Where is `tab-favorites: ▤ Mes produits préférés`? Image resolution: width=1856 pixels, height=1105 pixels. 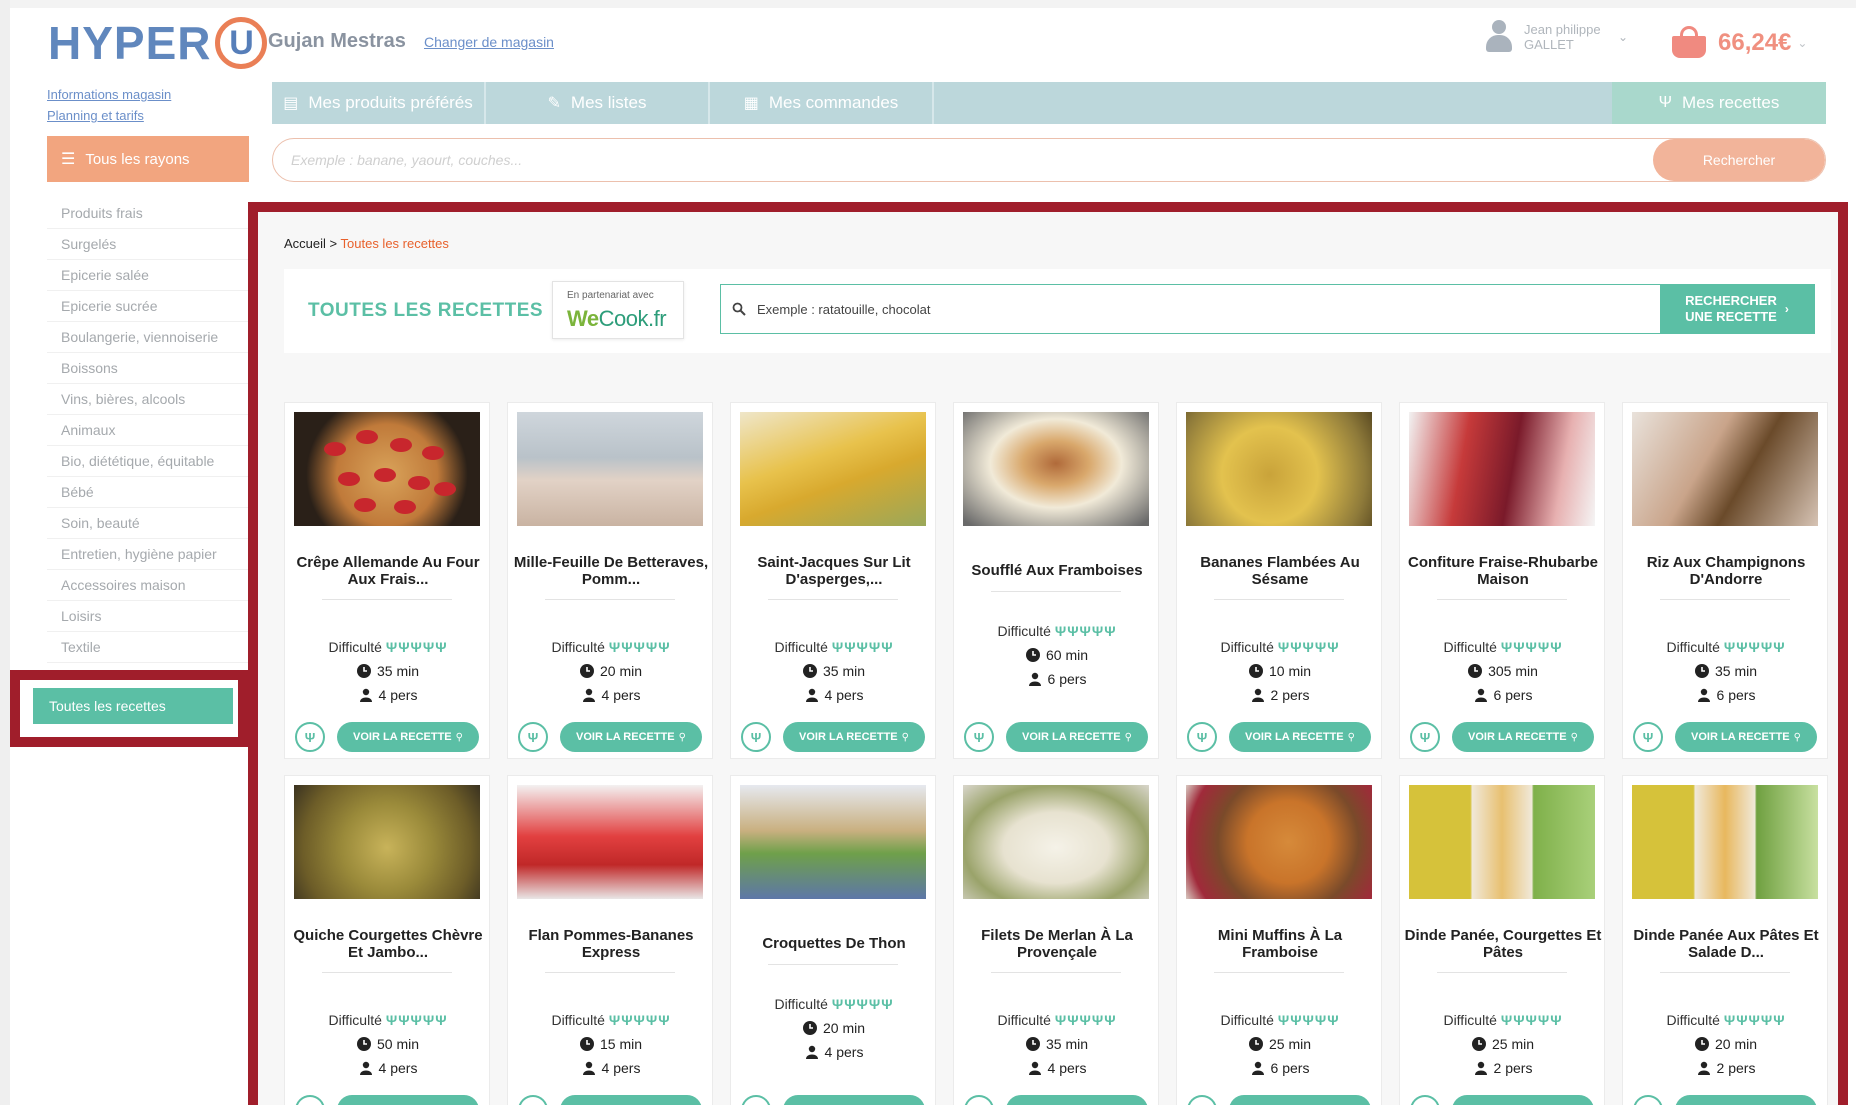
tab-favorites: ▤ Mes produits préférés is located at coordinates (379, 103).